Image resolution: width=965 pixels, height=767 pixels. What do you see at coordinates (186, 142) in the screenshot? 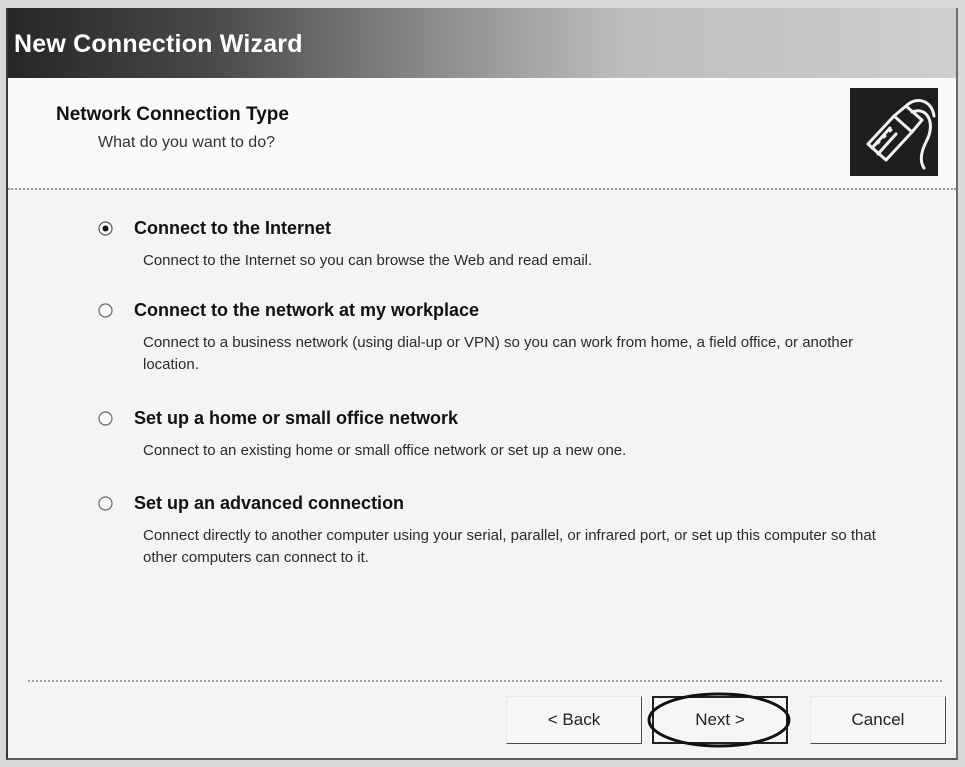
I see `page-subtitle: What do you want to do?` at bounding box center [186, 142].